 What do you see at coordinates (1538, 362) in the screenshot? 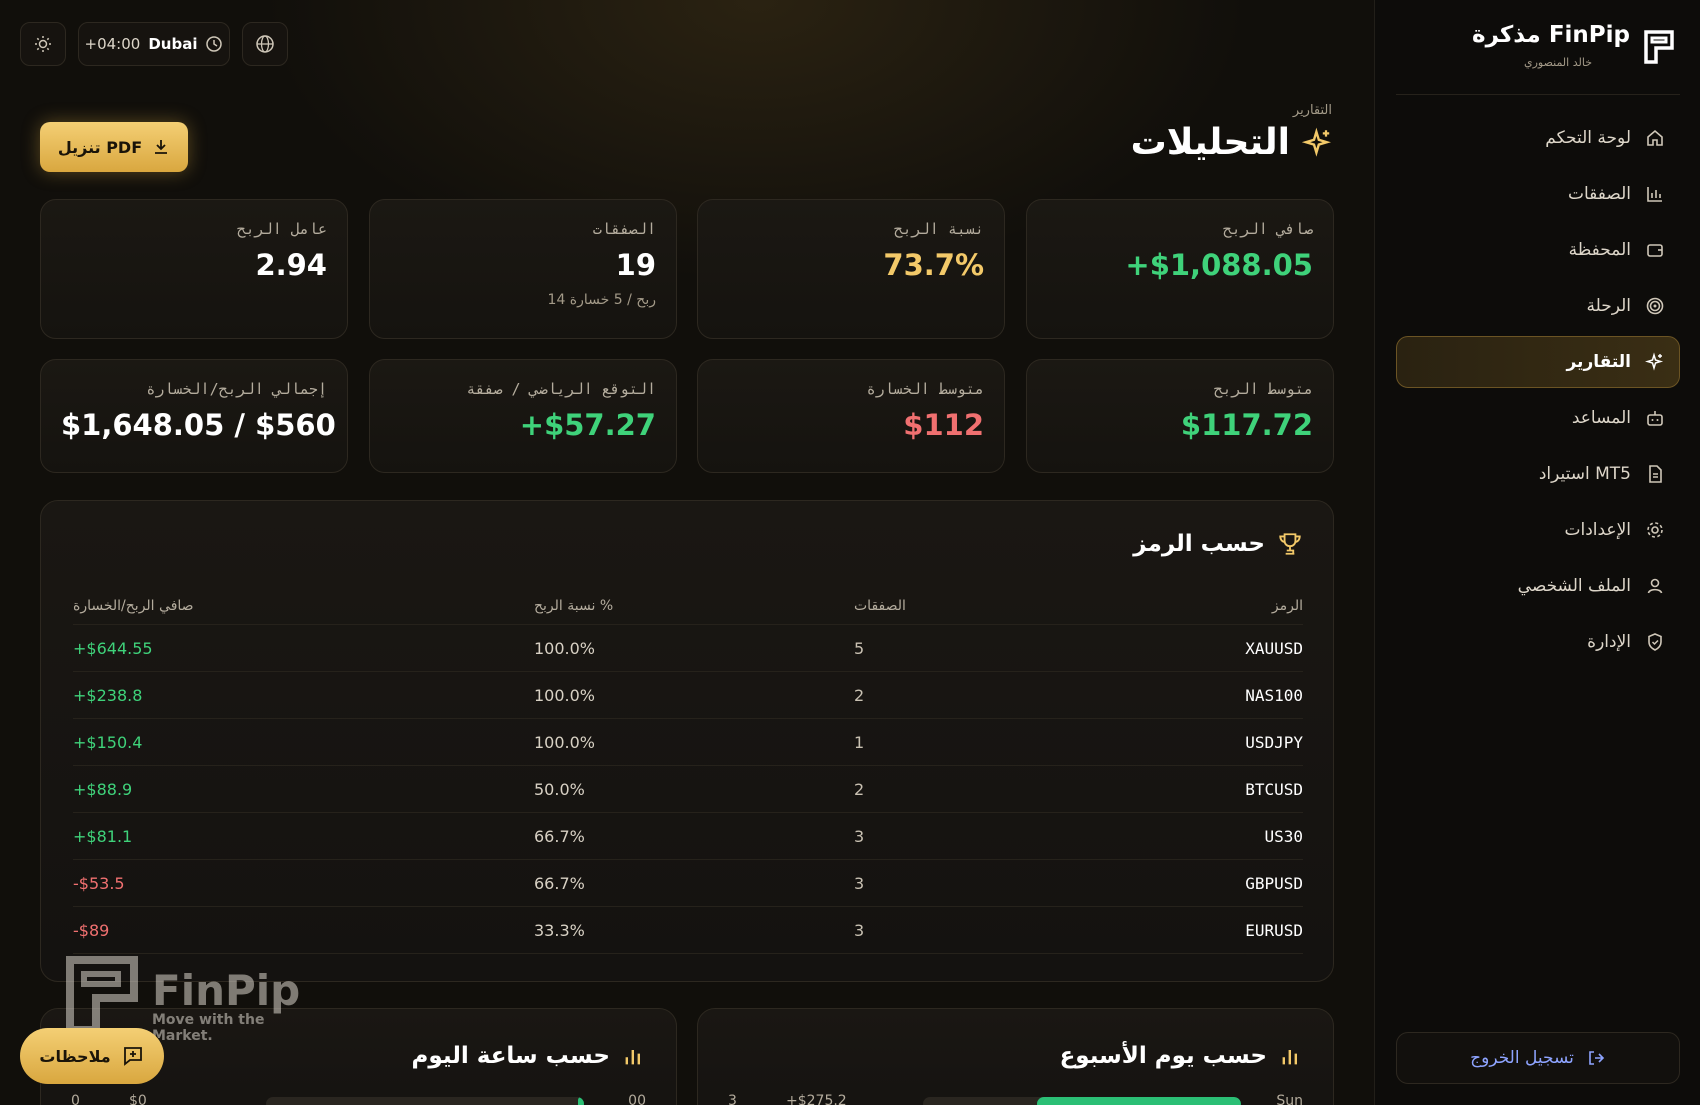
I see `sidebar-item-reports: التقارير` at bounding box center [1538, 362].